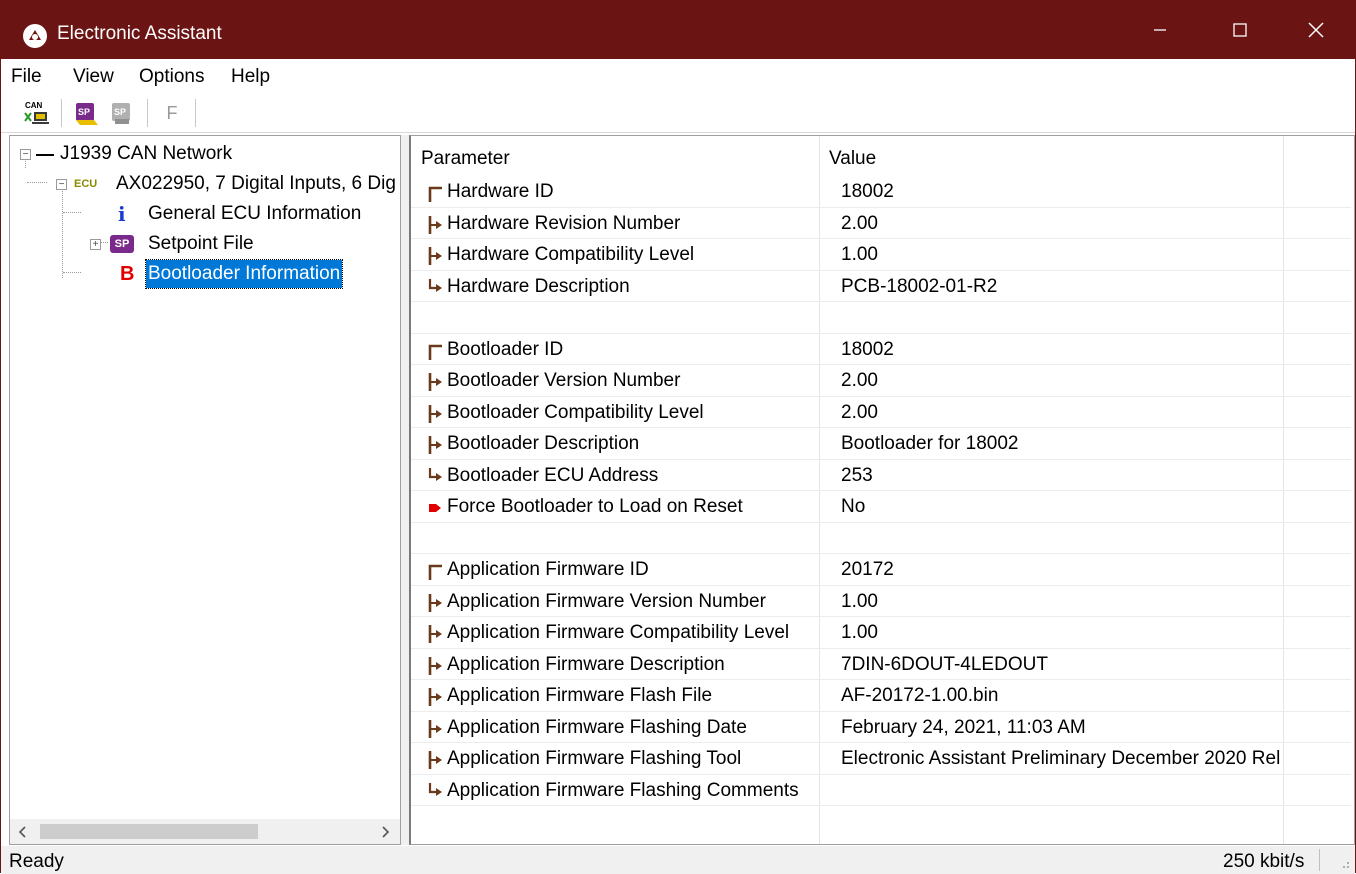 This screenshot has height=874, width=1356. I want to click on flash-button: F, so click(172, 113).